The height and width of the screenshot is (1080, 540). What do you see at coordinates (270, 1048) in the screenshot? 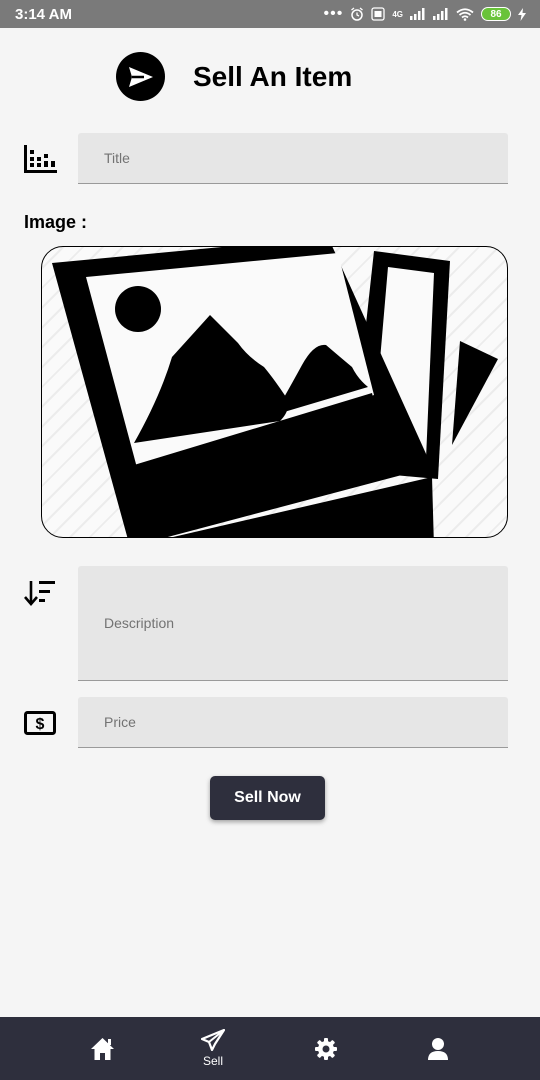
I see `bottom-nav: Sell` at bounding box center [270, 1048].